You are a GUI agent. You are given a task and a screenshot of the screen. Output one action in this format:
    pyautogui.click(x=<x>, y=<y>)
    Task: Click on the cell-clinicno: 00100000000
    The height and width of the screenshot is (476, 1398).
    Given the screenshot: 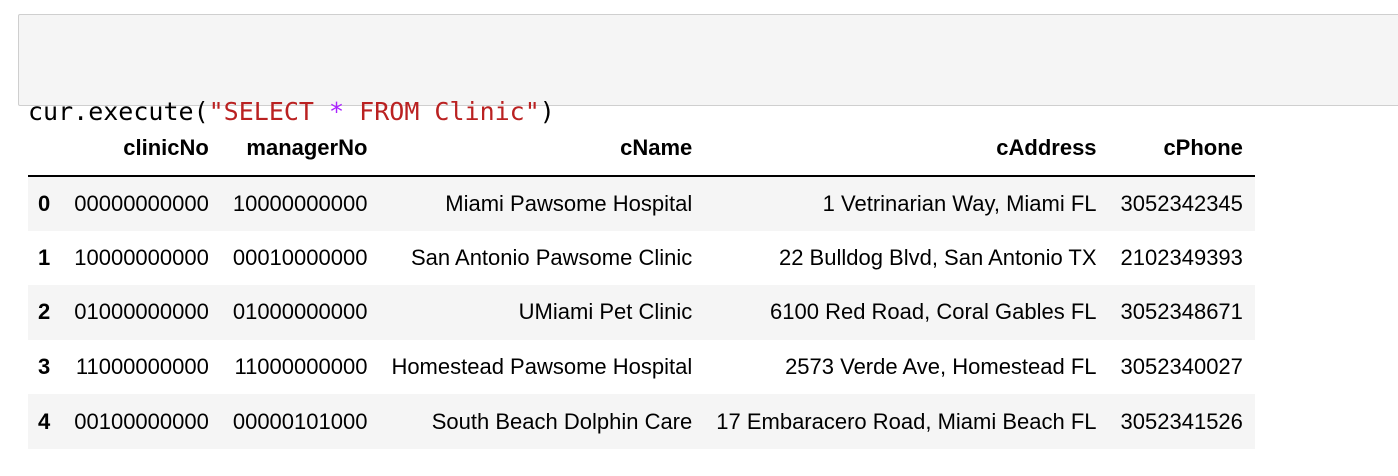 What is the action you would take?
    pyautogui.click(x=141, y=421)
    